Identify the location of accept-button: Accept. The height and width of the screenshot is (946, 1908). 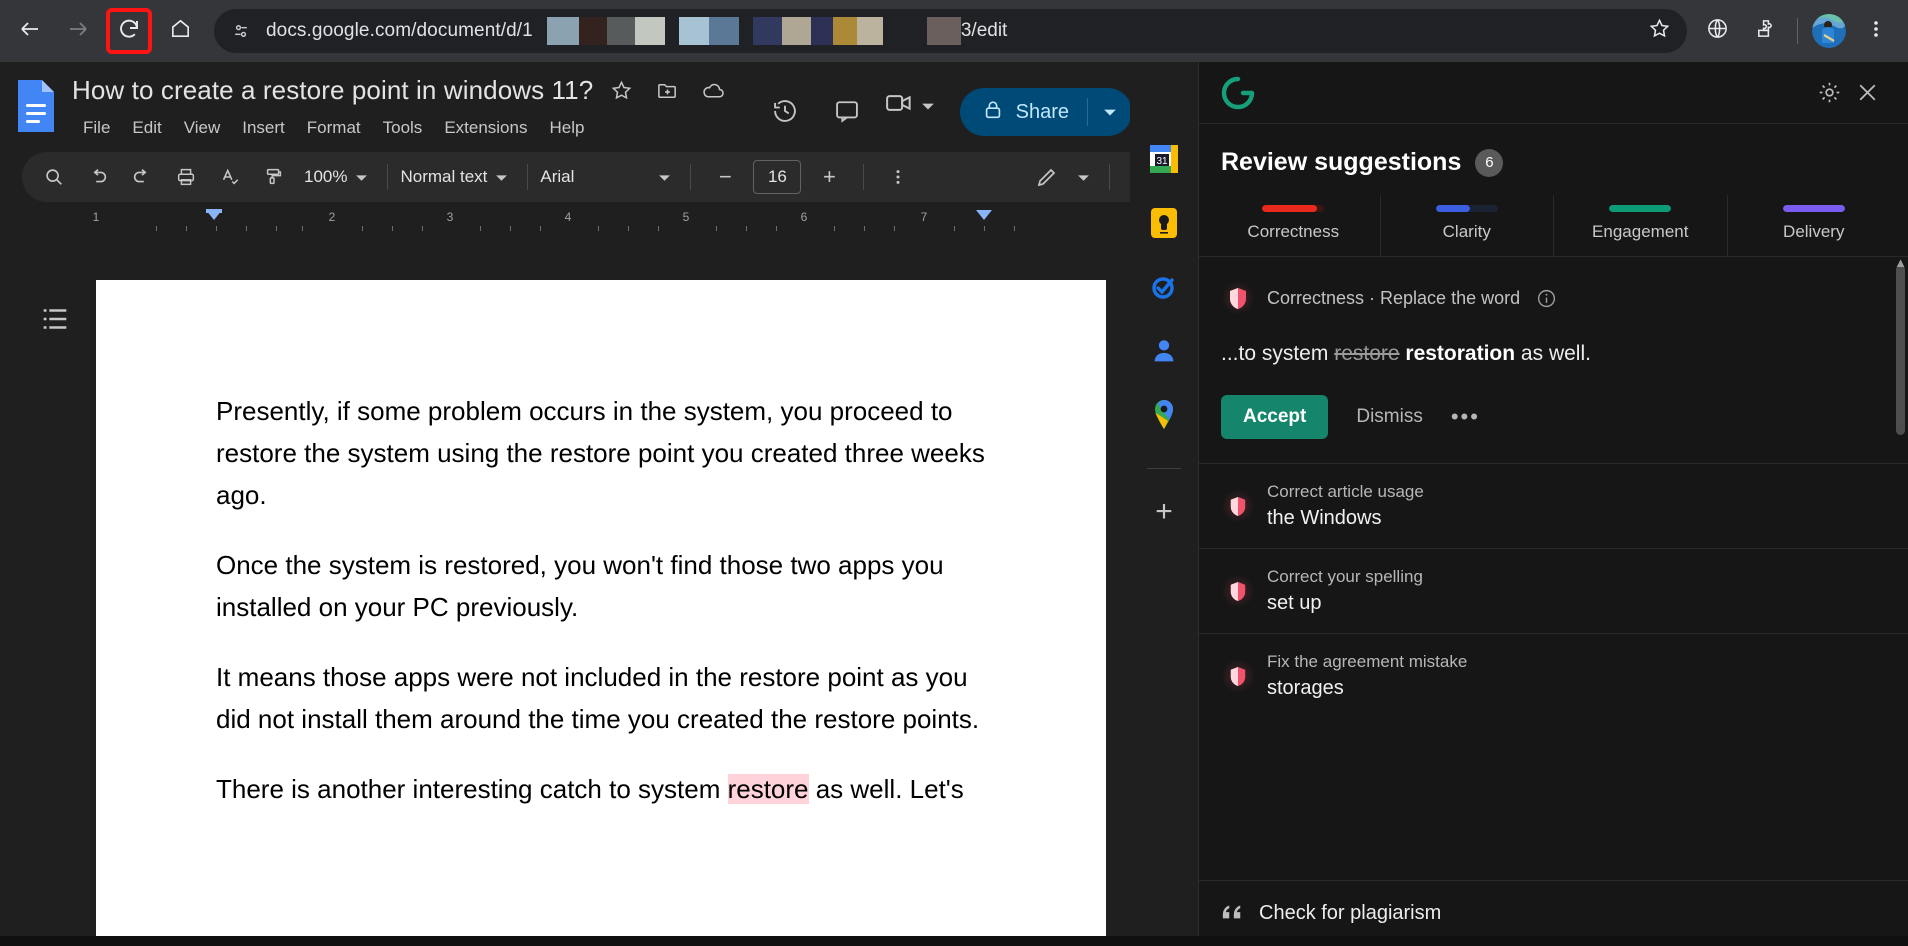
(1275, 417).